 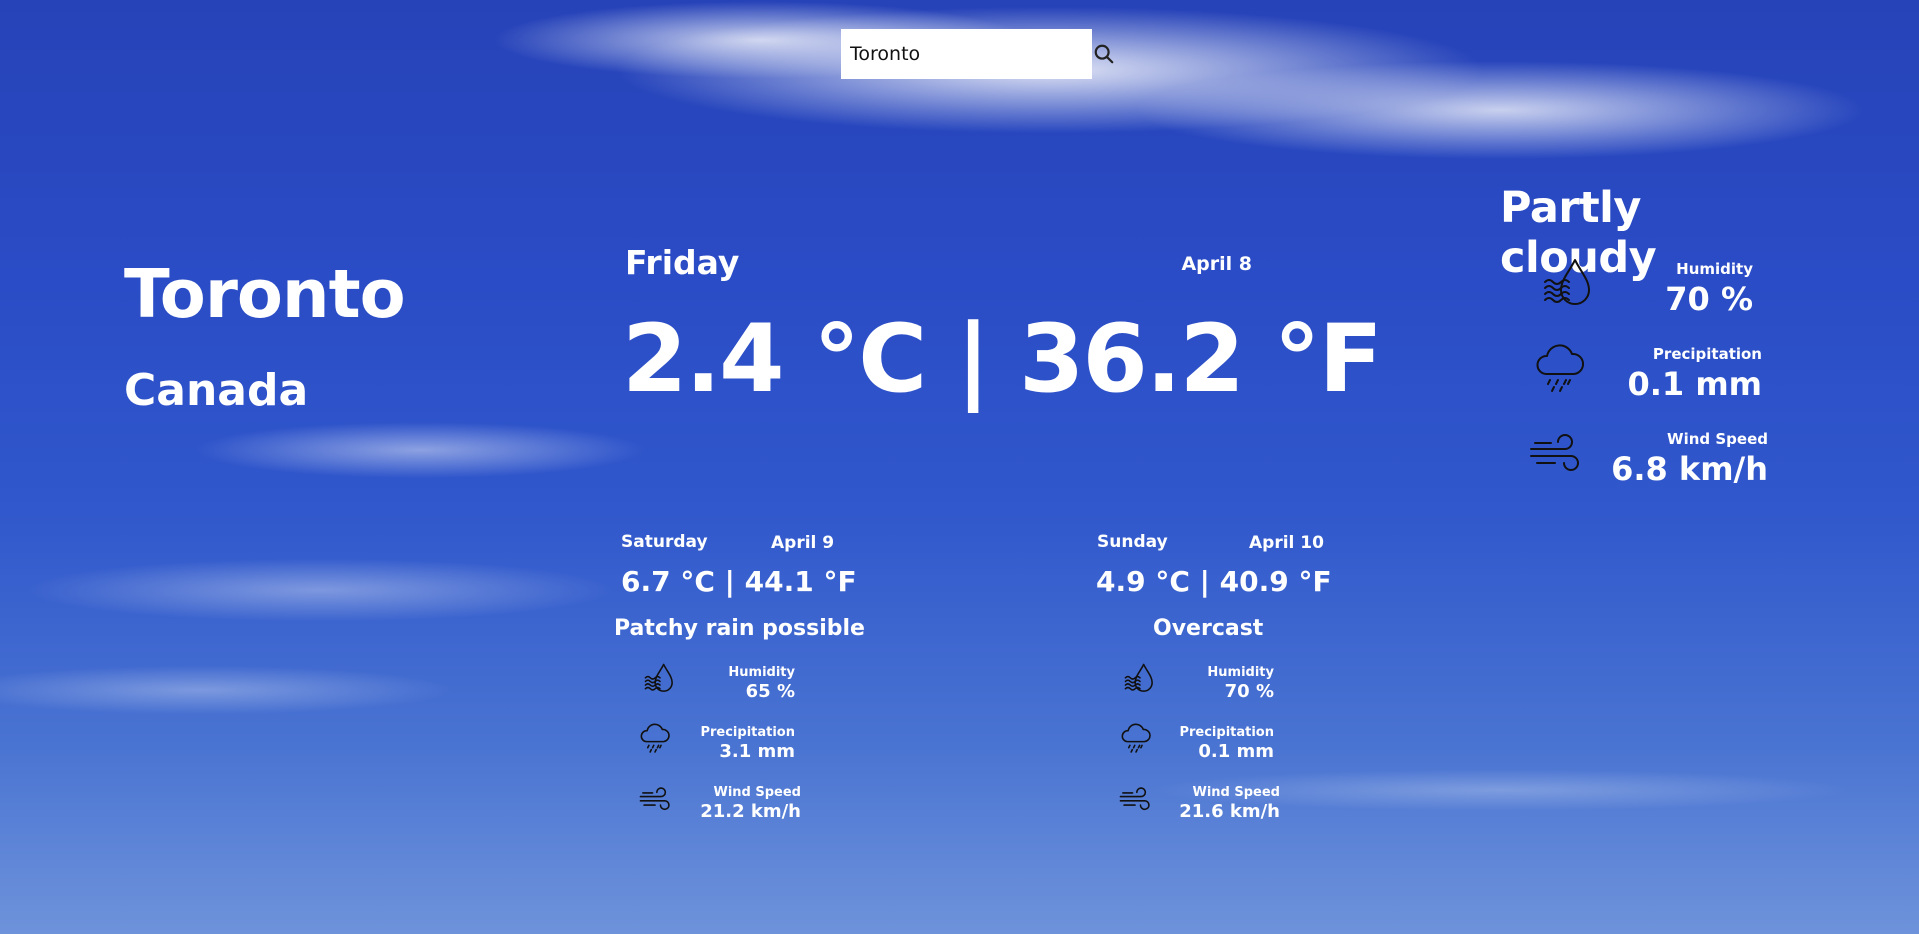 I want to click on forecast-wind: Wind Speed 21.2 km/h, so click(x=750, y=803).